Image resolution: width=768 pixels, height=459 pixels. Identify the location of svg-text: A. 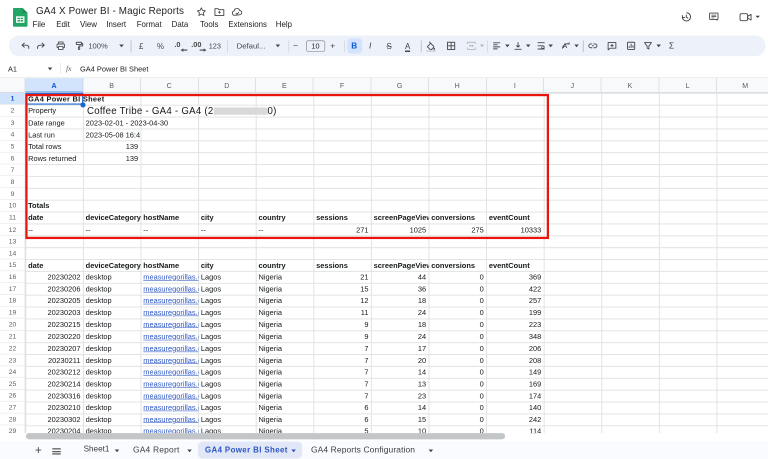
(565, 46).